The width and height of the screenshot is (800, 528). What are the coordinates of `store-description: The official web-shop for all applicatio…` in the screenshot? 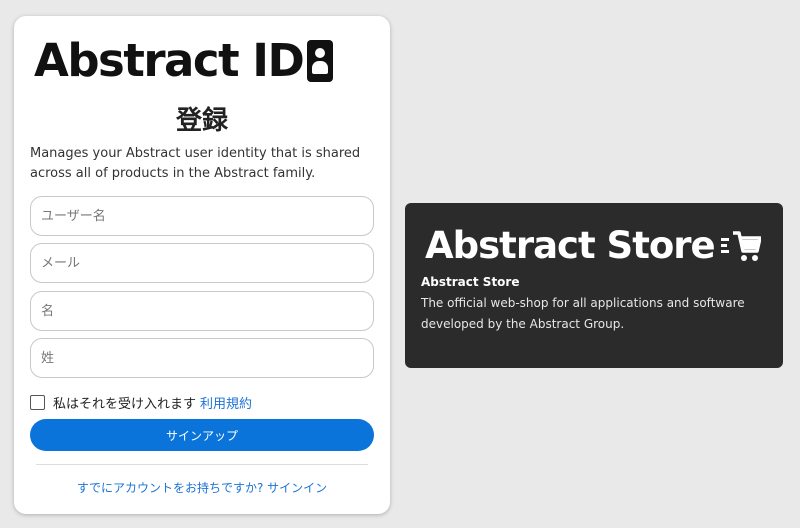 It's located at (583, 313).